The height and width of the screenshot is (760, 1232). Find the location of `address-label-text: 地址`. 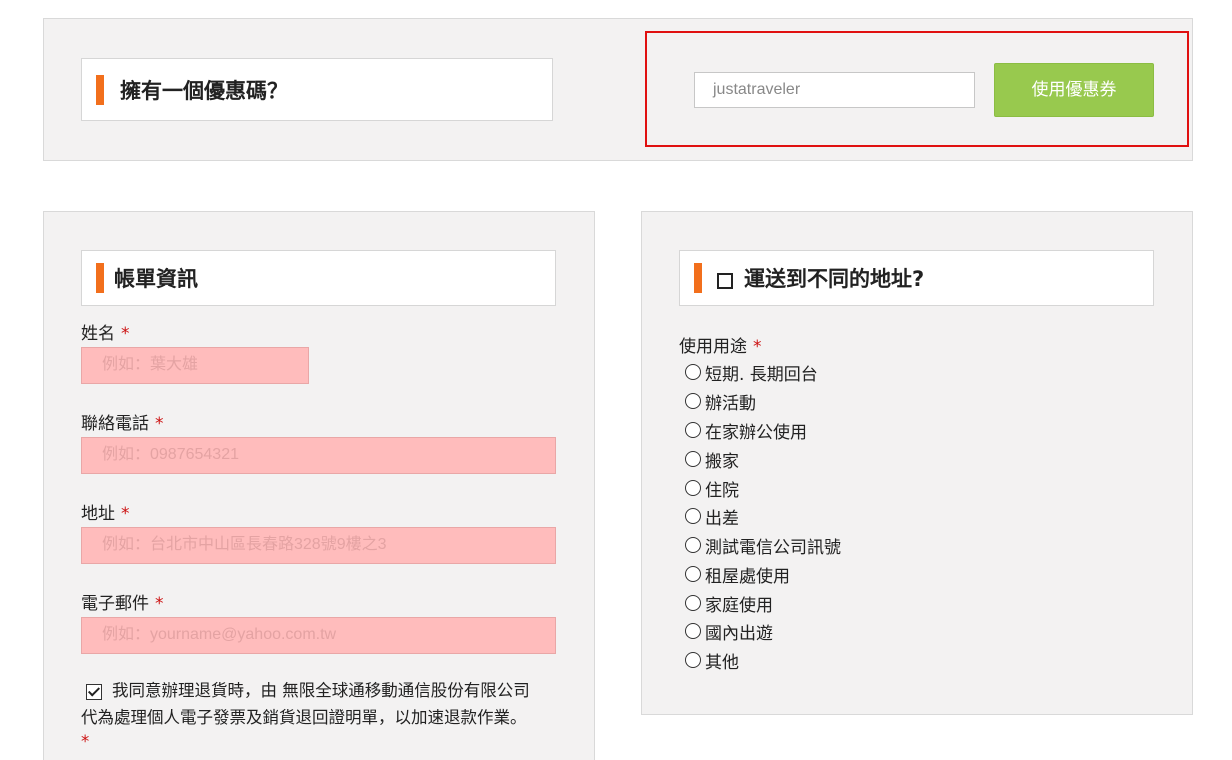

address-label-text: 地址 is located at coordinates (98, 514).